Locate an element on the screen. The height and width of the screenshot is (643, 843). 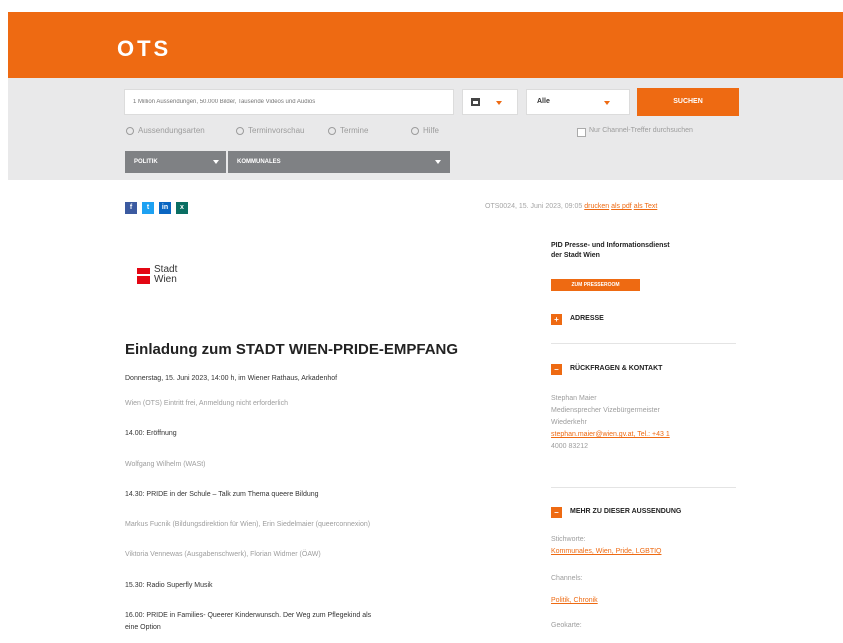
dropdown-kommunales: KOMMUNALES is located at coordinates (339, 162).